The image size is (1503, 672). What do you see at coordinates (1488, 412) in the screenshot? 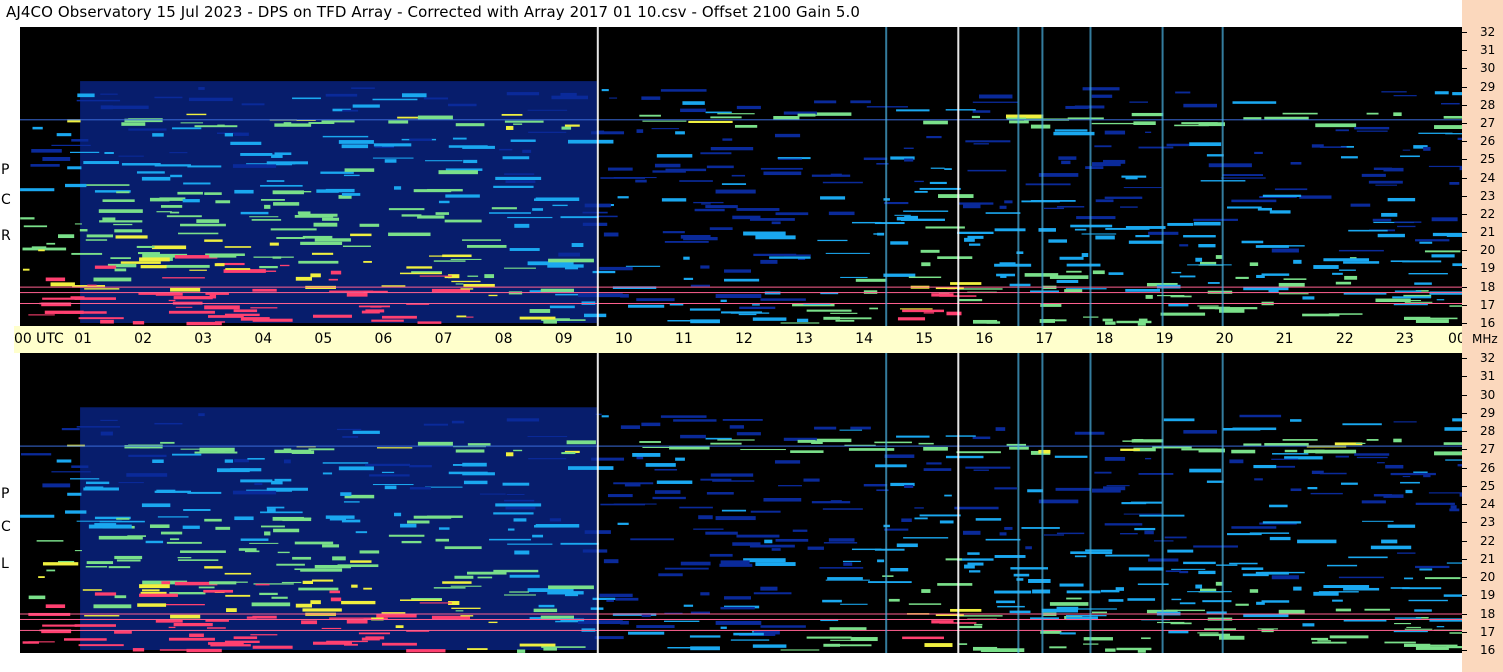
I see `freq-tick-label: 29` at bounding box center [1488, 412].